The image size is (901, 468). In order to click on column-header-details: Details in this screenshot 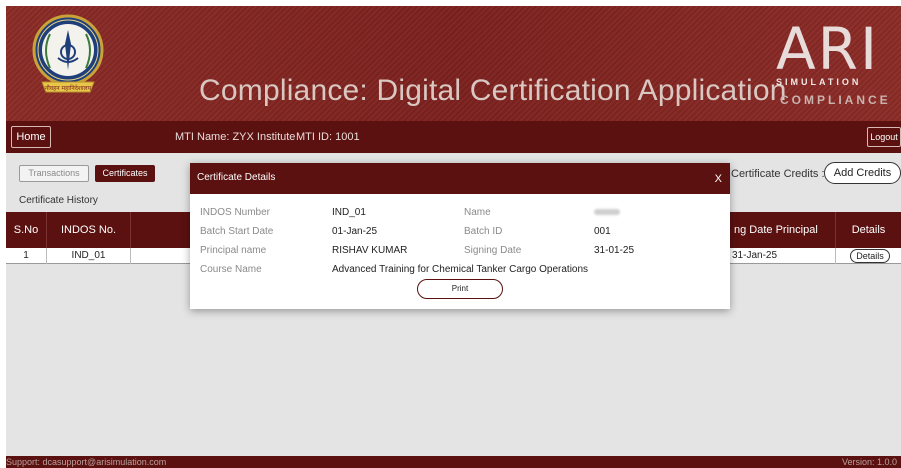, I will do `click(868, 230)`.